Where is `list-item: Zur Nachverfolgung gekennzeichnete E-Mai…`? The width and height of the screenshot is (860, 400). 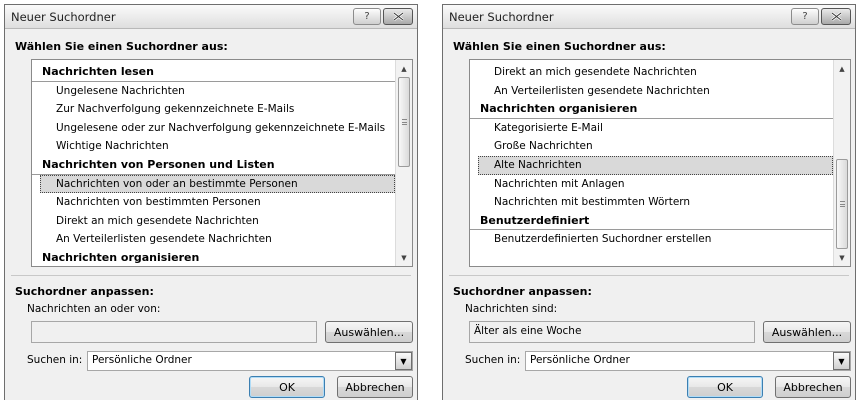 list-item: Zur Nachverfolgung gekennzeichnete E-Mai… is located at coordinates (213, 109).